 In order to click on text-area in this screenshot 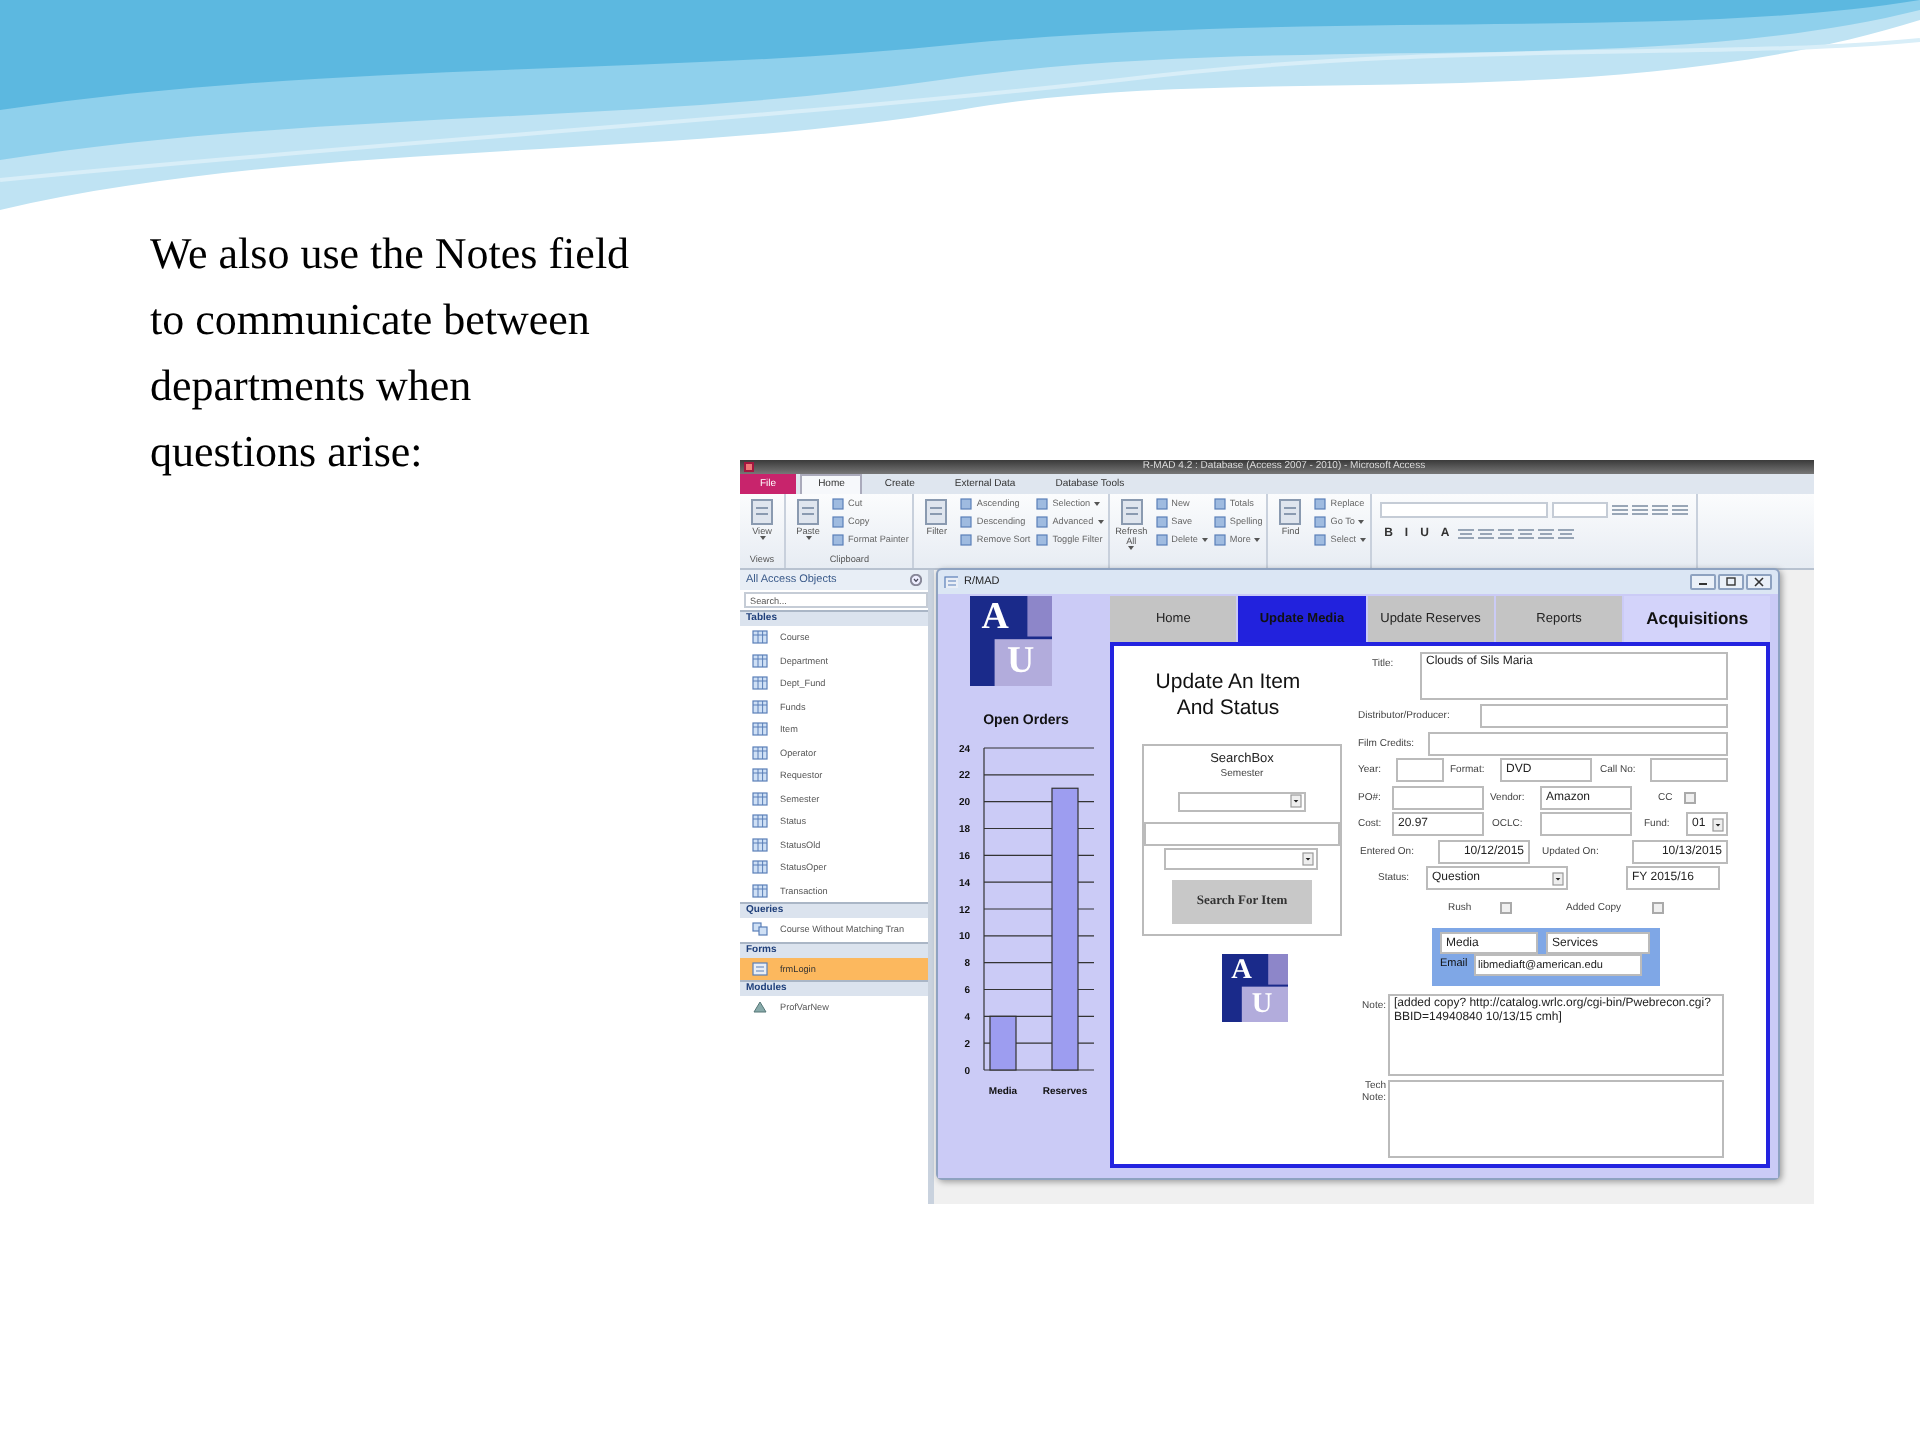, I will do `click(1556, 1119)`.